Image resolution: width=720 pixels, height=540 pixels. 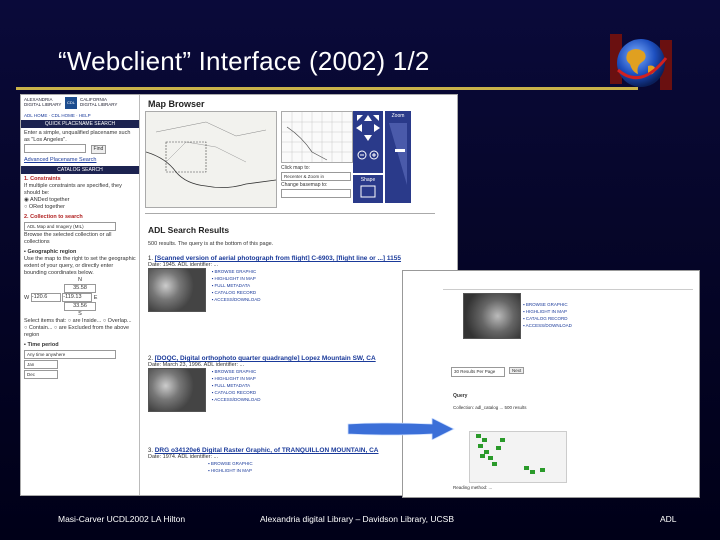 What do you see at coordinates (70, 354) in the screenshot?
I see `time-select: Any time anywhere` at bounding box center [70, 354].